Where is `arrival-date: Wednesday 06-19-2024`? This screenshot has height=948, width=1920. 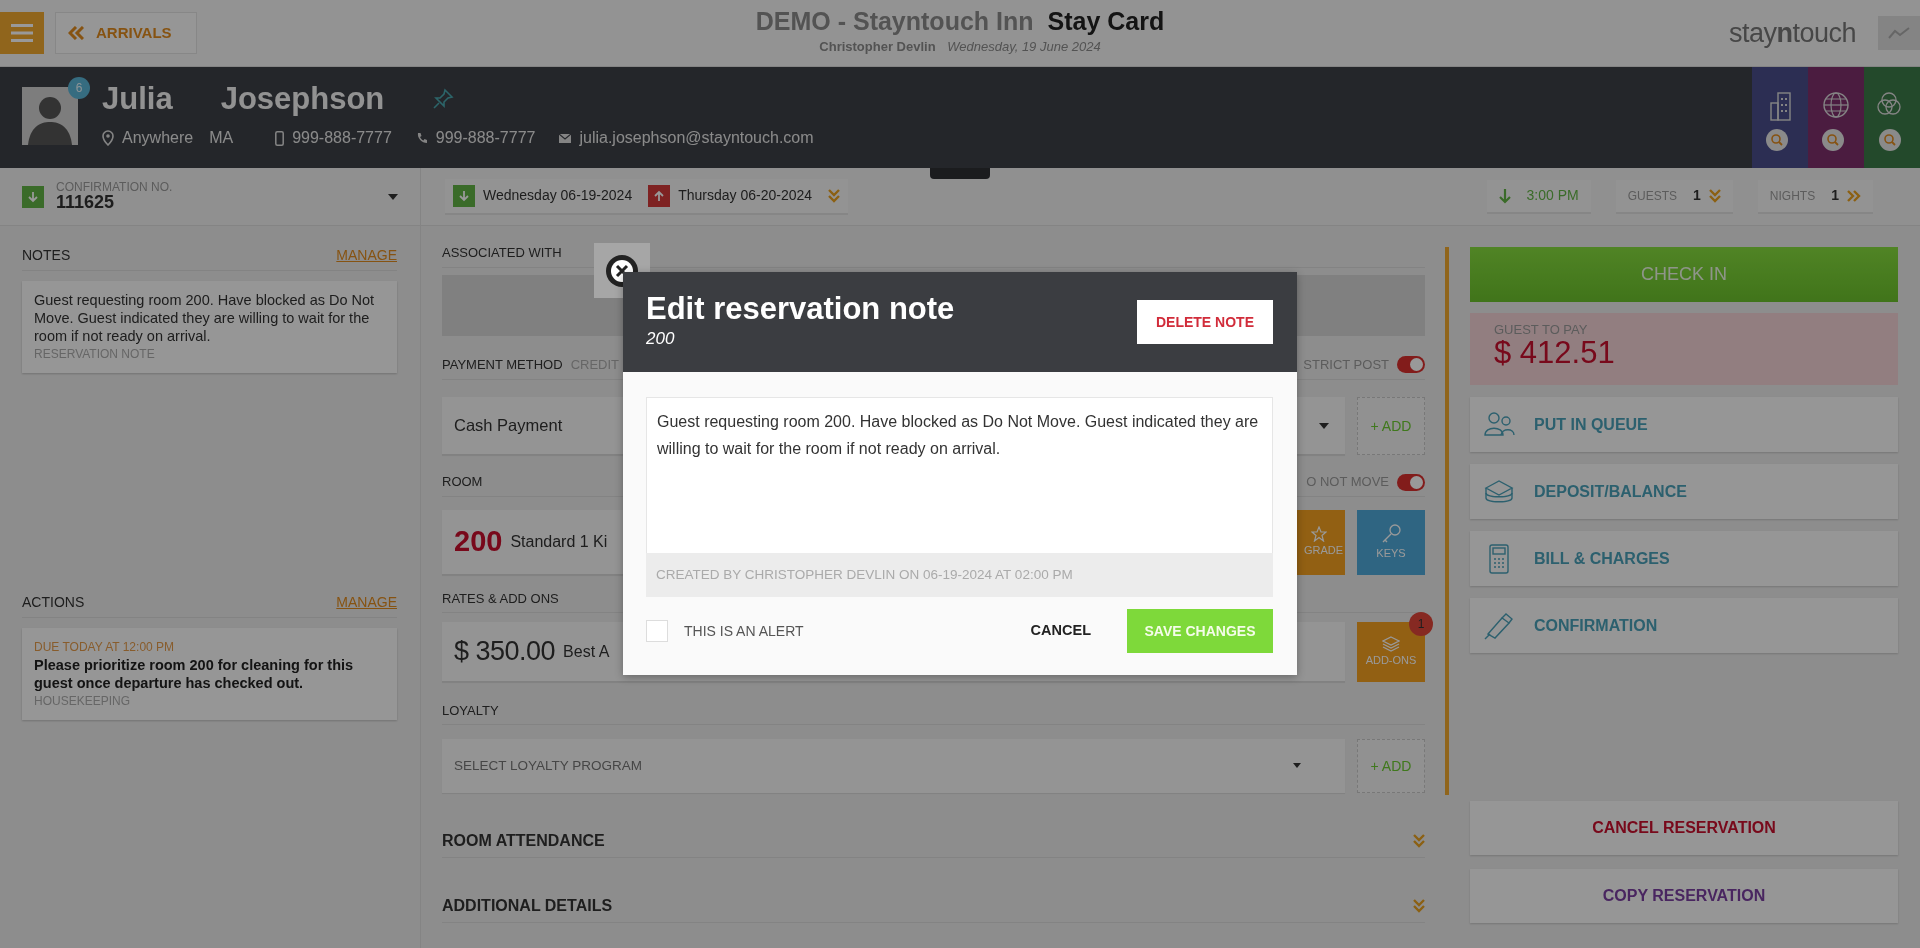 arrival-date: Wednesday 06-19-2024 is located at coordinates (558, 195).